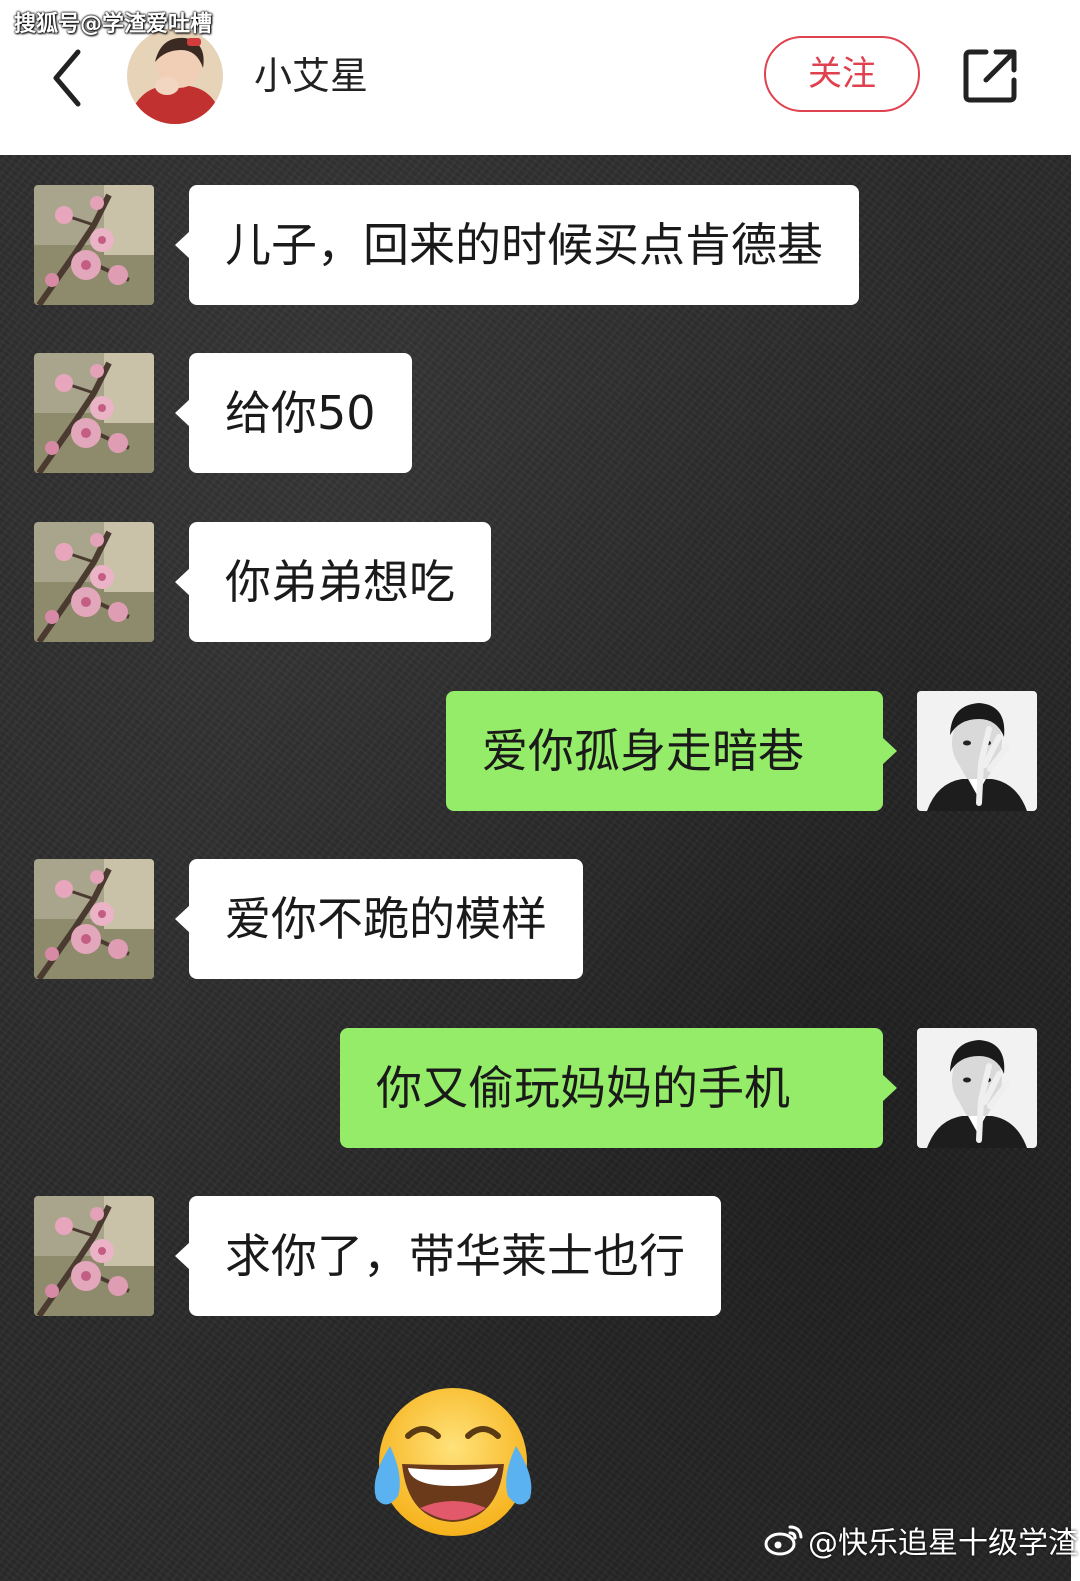  I want to click on message-bubble: 你弟弟想吃, so click(333, 582).